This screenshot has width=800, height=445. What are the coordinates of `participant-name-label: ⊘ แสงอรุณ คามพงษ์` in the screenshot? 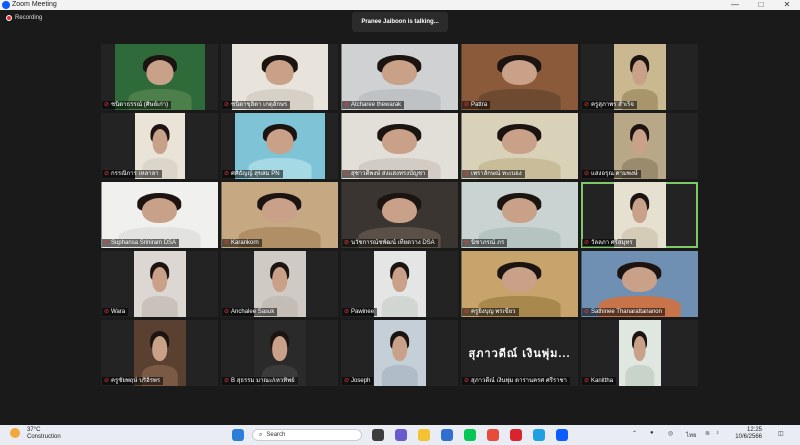 It's located at (611, 174).